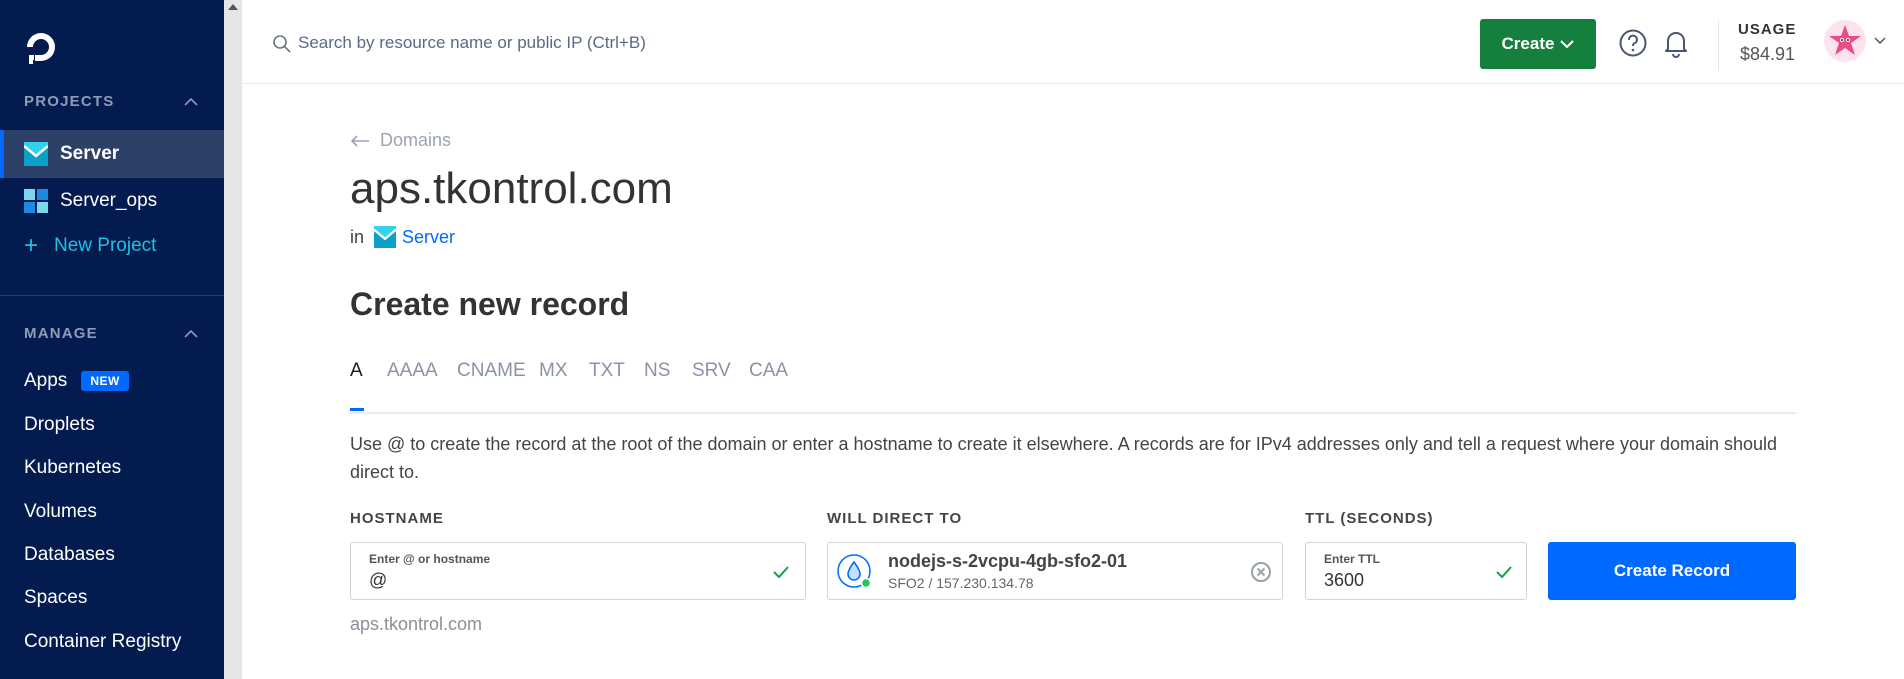 This screenshot has width=1904, height=679. What do you see at coordinates (282, 44) in the screenshot?
I see `search-icon` at bounding box center [282, 44].